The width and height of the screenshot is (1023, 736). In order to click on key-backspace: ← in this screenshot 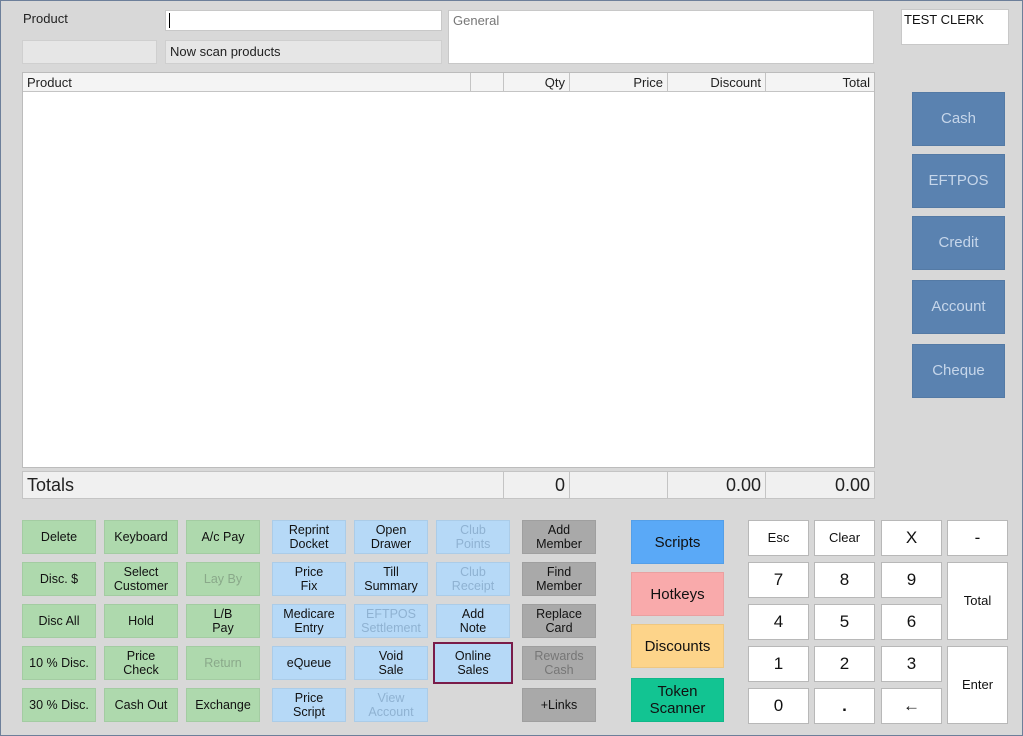, I will do `click(911, 706)`.